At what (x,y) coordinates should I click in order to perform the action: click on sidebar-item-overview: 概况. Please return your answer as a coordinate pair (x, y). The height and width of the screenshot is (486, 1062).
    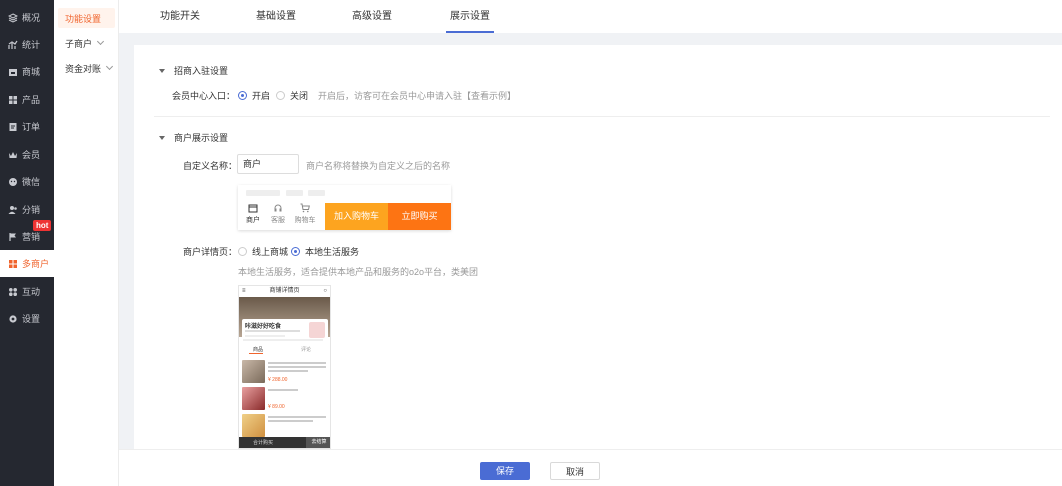
    Looking at the image, I should click on (27, 17).